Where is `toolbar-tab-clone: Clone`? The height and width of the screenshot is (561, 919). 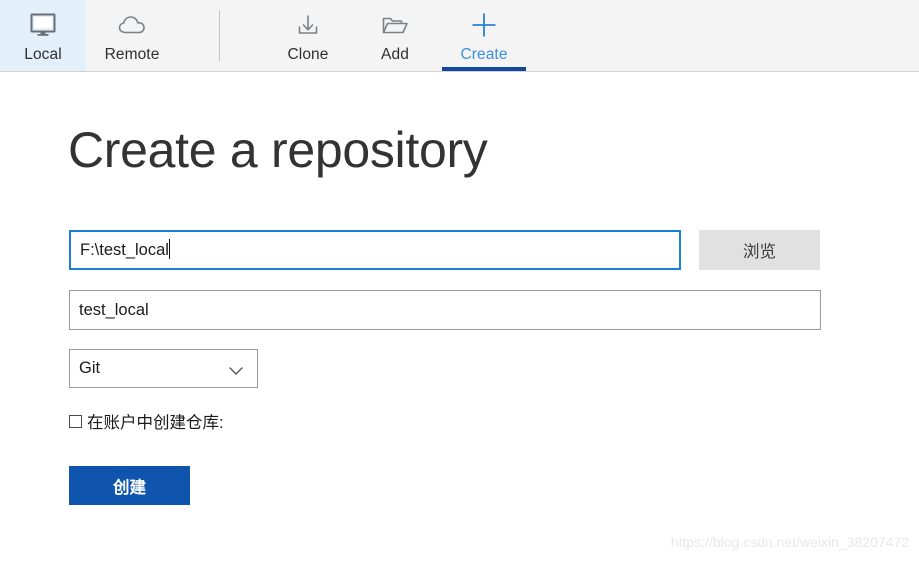 toolbar-tab-clone: Clone is located at coordinates (308, 35).